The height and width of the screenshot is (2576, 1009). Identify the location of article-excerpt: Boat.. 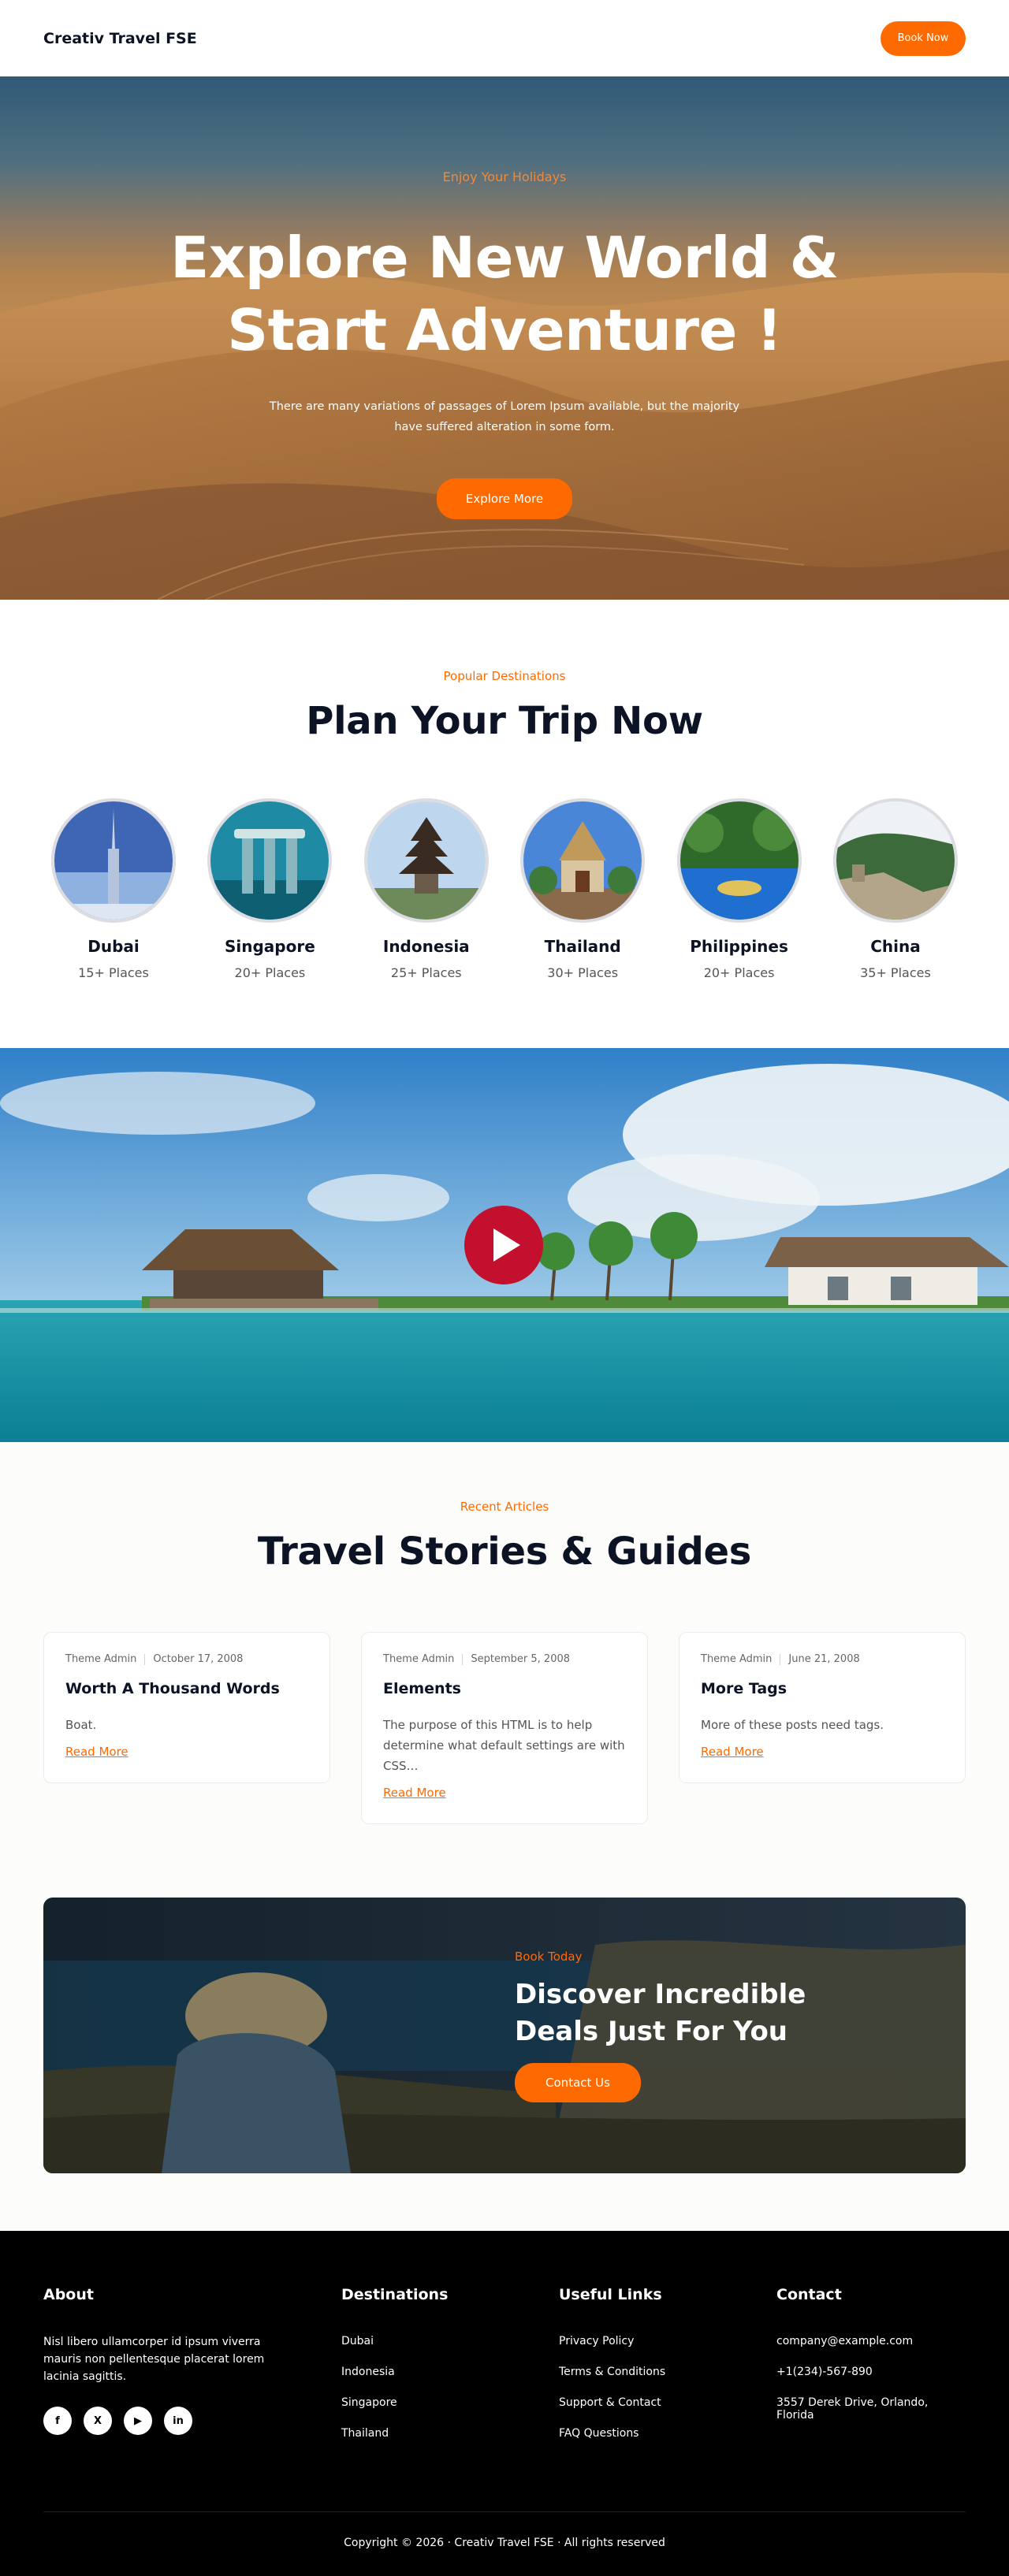
(81, 1725).